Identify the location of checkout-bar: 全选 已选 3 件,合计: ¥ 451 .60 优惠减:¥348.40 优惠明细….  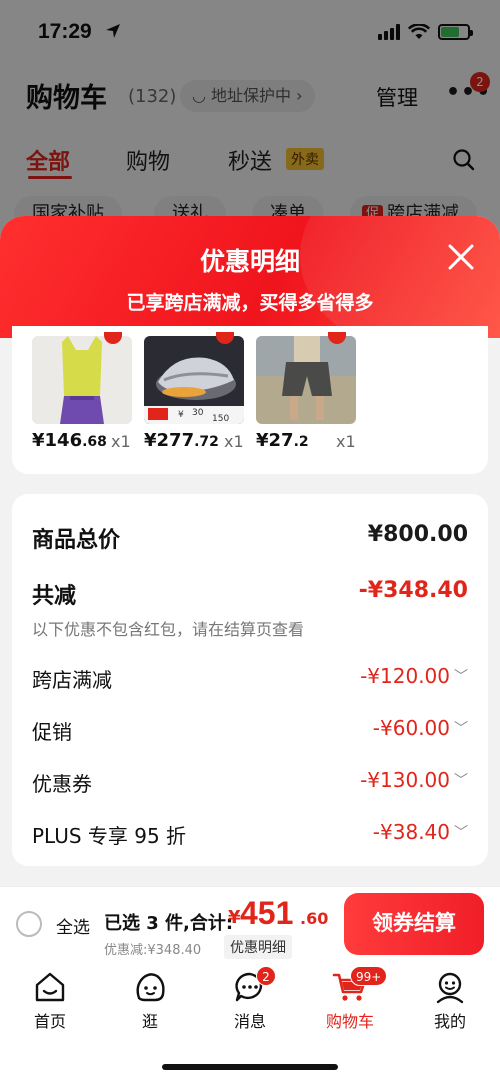
(250, 924).